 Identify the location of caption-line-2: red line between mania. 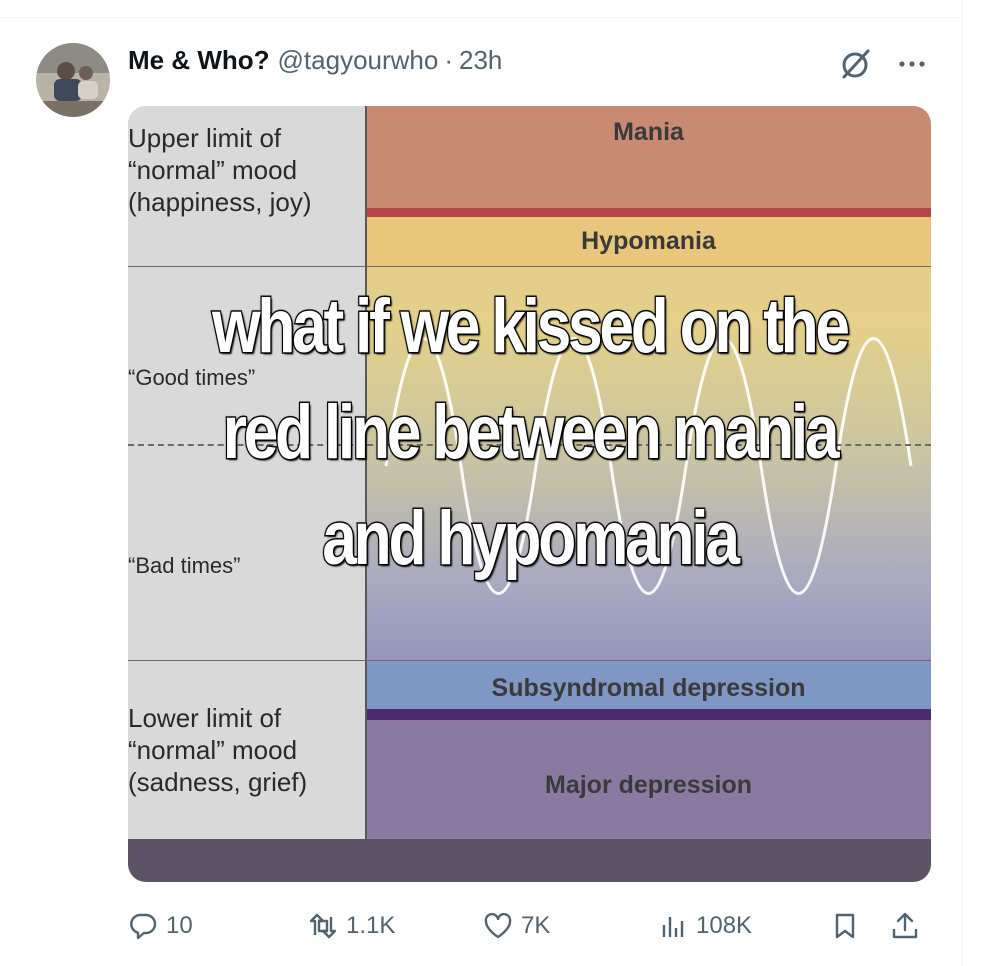
(530, 433).